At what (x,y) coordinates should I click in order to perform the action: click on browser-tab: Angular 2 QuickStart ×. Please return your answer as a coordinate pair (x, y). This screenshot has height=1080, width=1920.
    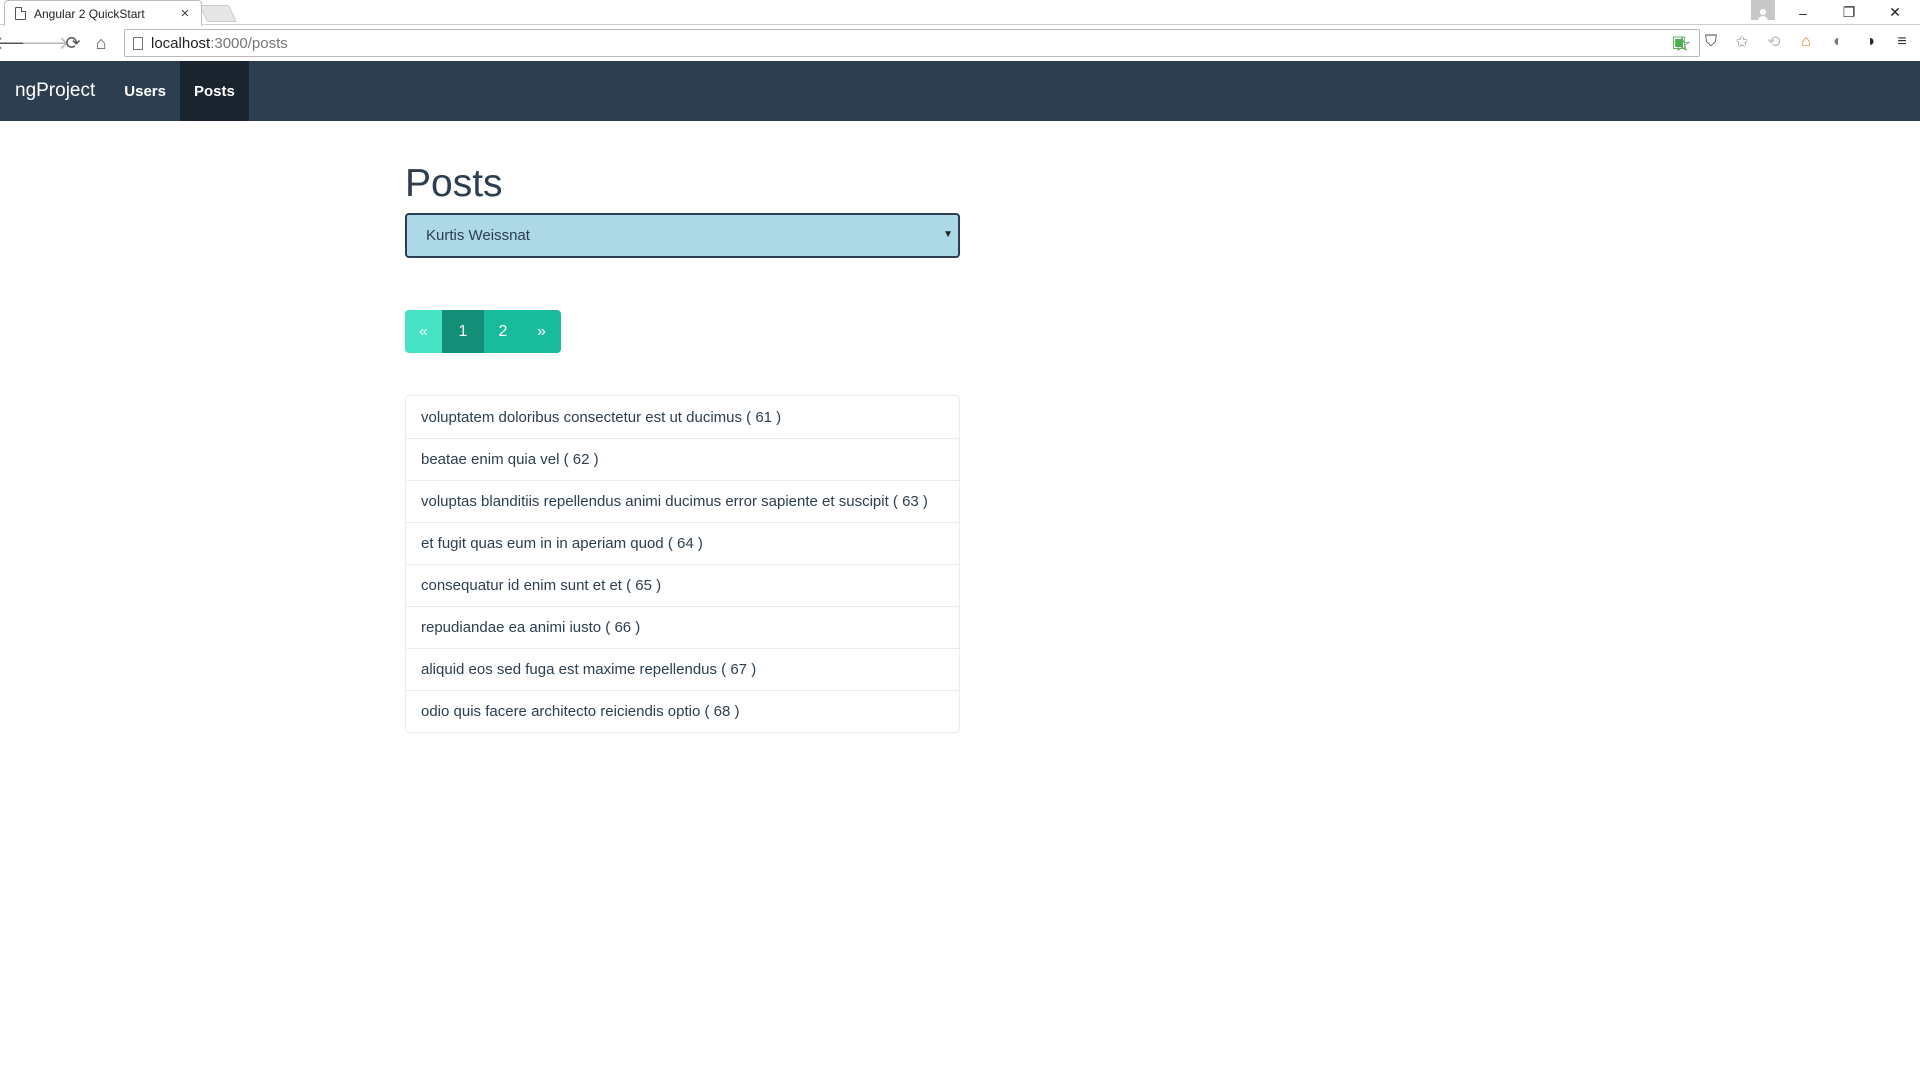
    Looking at the image, I should click on (103, 13).